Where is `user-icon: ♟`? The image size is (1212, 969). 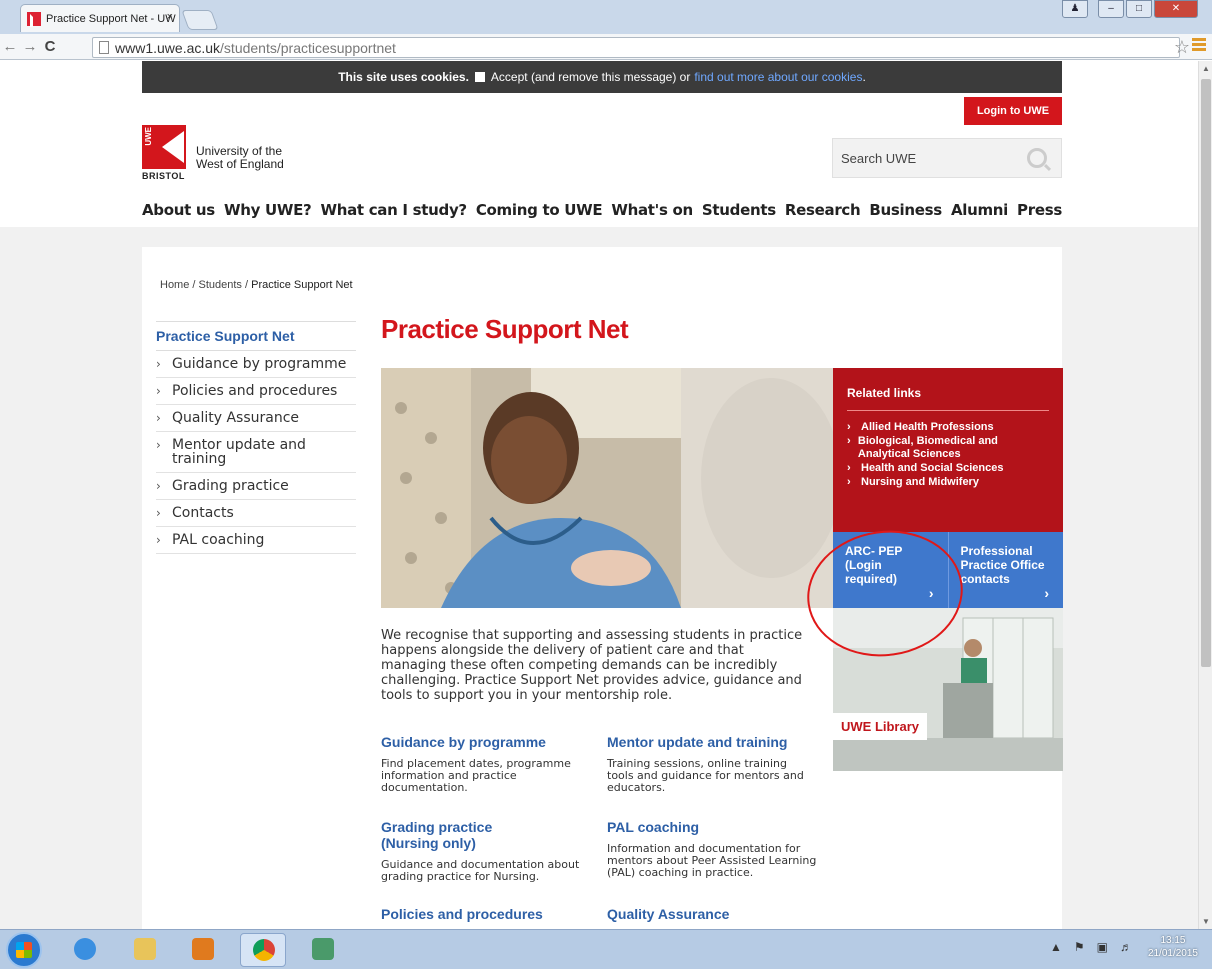 user-icon: ♟ is located at coordinates (1075, 9).